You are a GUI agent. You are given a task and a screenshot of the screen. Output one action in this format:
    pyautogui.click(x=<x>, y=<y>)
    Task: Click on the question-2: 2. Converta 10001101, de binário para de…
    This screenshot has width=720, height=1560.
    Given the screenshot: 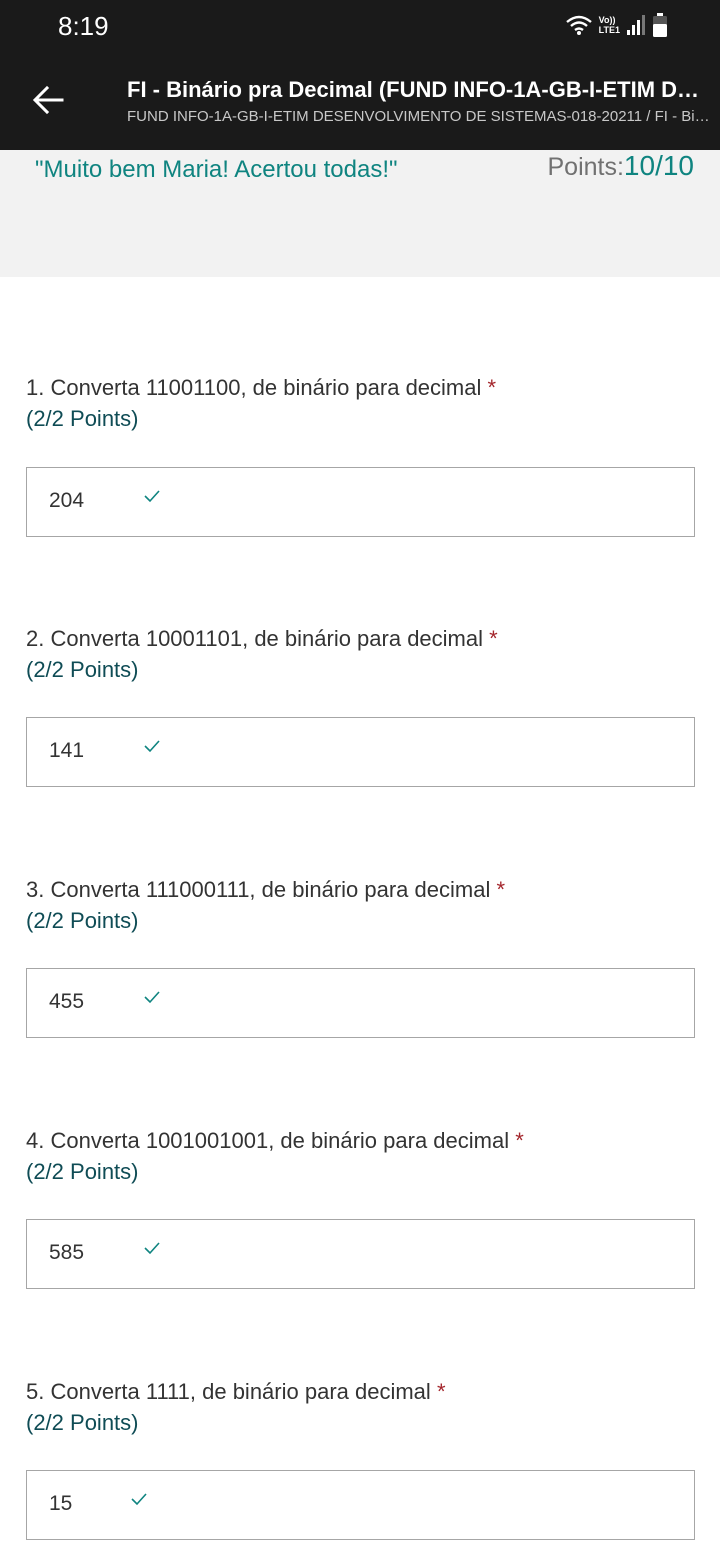 What is the action you would take?
    pyautogui.click(x=361, y=705)
    